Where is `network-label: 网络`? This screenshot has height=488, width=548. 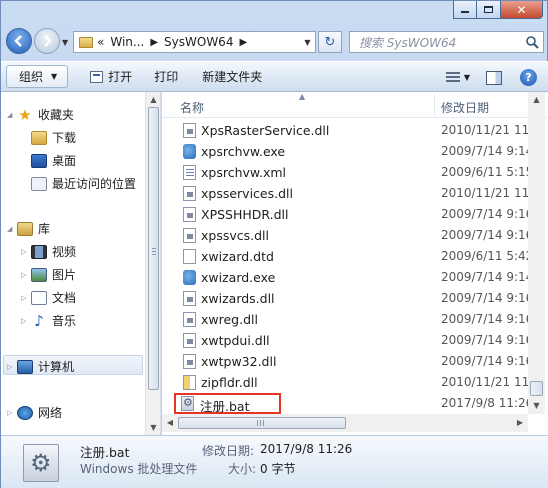 network-label: 网络 is located at coordinates (50, 413).